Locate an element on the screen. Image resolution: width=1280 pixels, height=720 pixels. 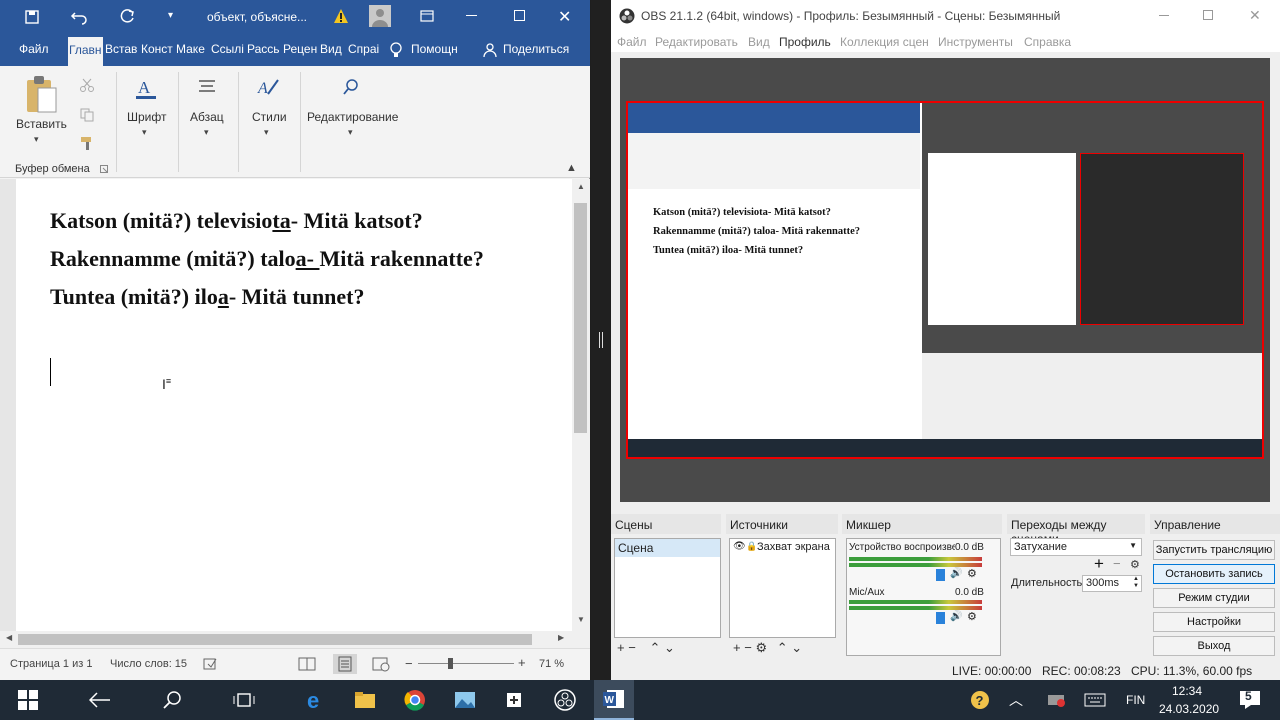
channel-2-mute-icon: 🔊 is located at coordinates (956, 616).